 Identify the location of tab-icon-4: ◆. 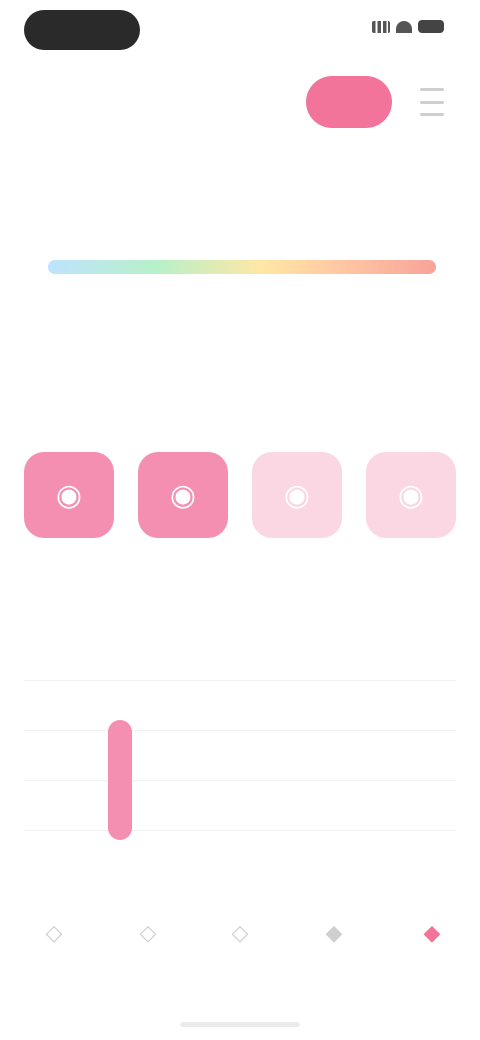
(334, 932).